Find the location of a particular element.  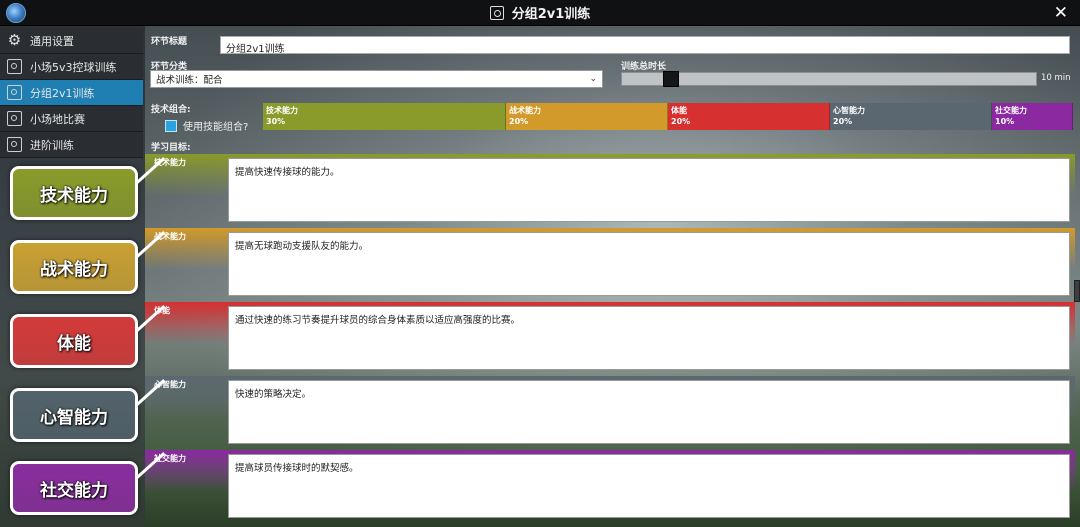

skill-combo-percent: 10% is located at coordinates (1005, 121).